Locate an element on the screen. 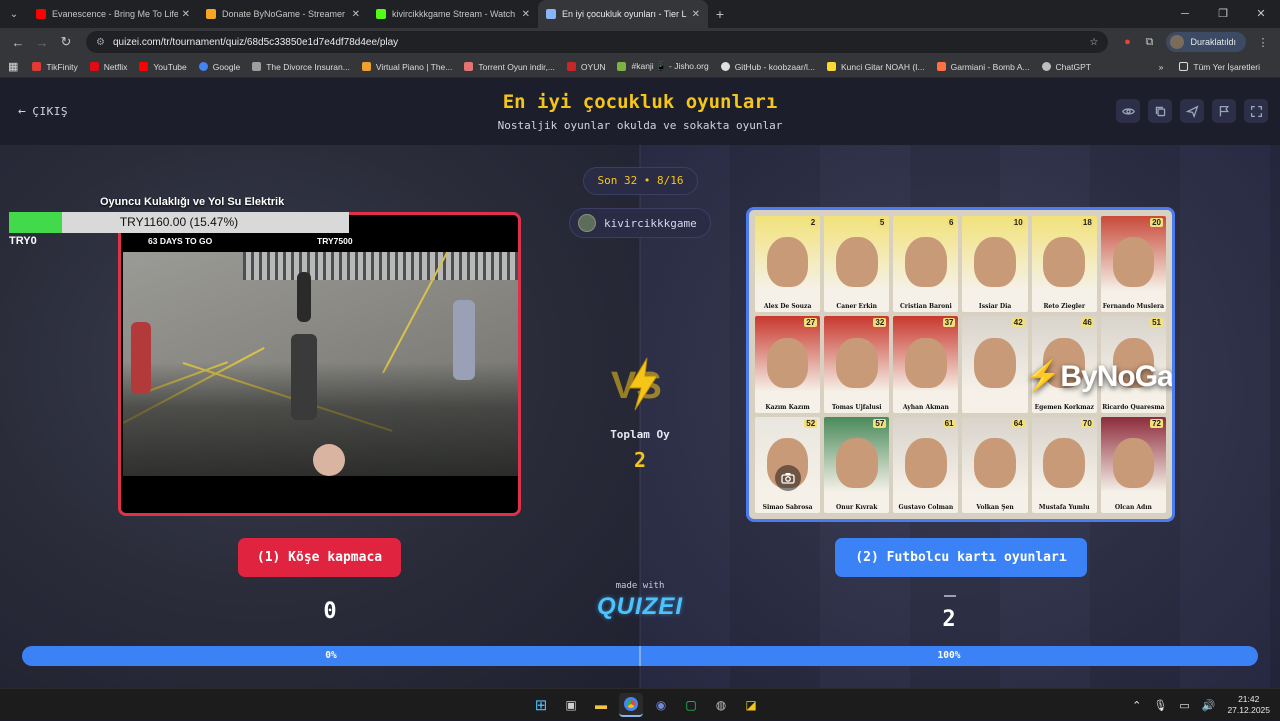 This screenshot has height=721, width=1280. vote-option-2-button: (2) Futbolcu kartı oyunları is located at coordinates (961, 557).